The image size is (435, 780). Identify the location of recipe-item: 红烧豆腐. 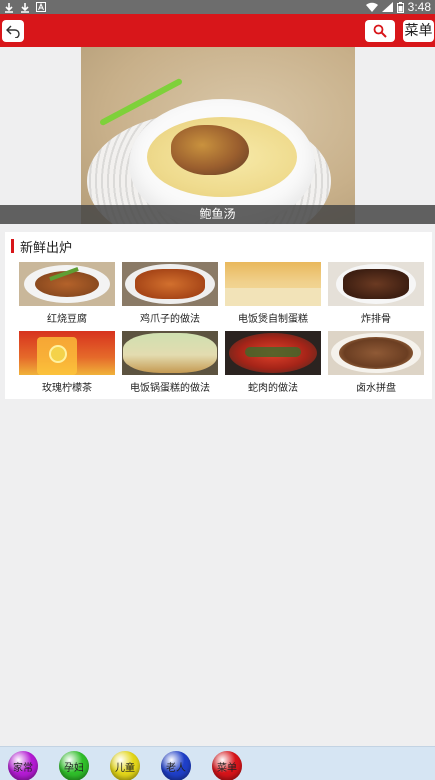
(67, 294).